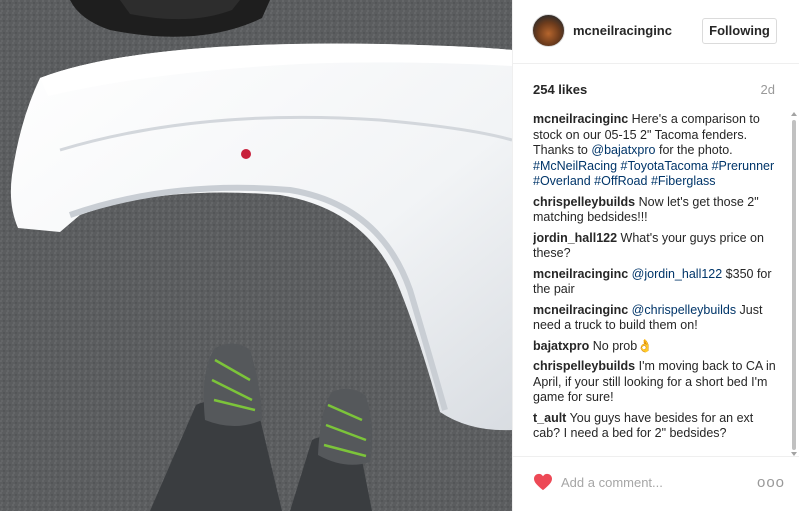 This screenshot has width=799, height=511. Describe the element at coordinates (794, 114) in the screenshot. I see `scroll-up-icon` at that location.